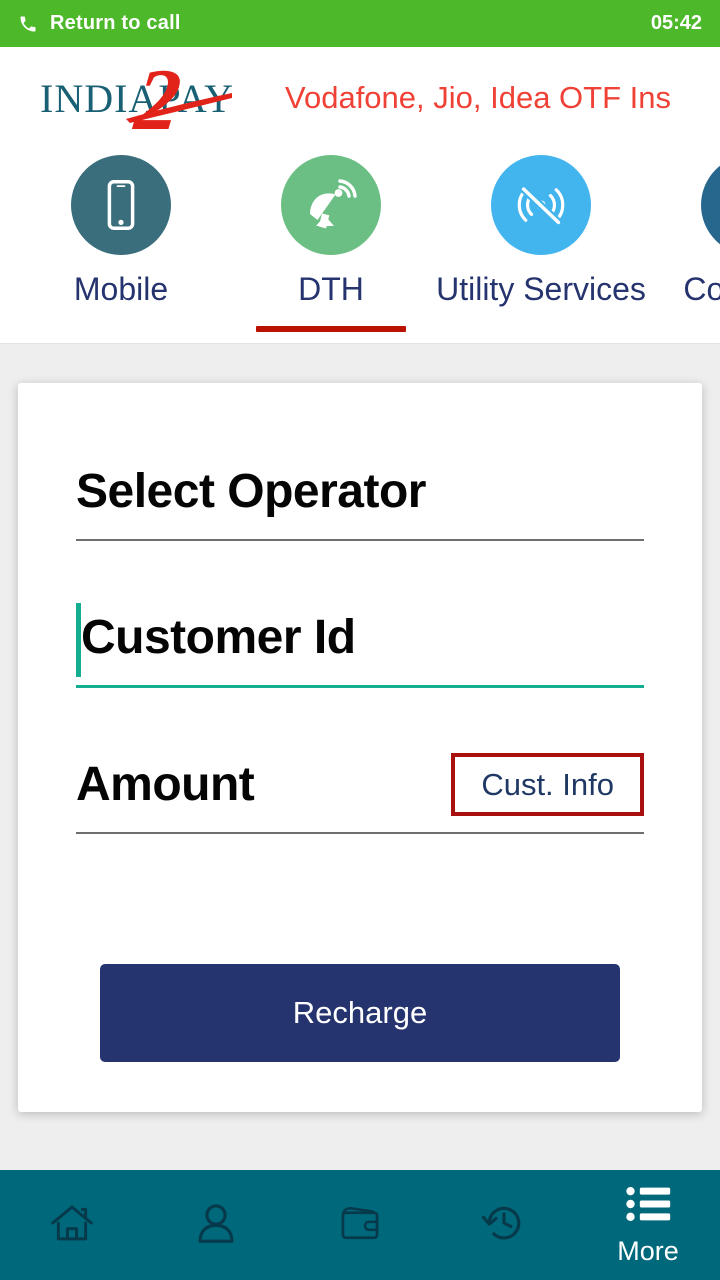 This screenshot has width=720, height=1280. I want to click on customer-id-field-row: Customer Id, so click(360, 637).